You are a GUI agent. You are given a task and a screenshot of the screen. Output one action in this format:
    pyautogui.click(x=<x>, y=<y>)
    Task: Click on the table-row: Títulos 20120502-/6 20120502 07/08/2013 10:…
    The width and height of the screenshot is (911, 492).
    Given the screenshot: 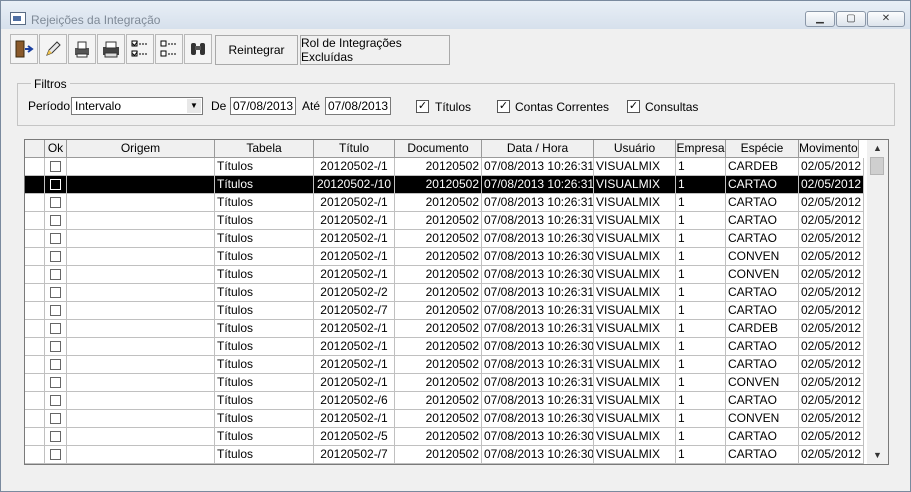 What is the action you would take?
    pyautogui.click(x=447, y=401)
    